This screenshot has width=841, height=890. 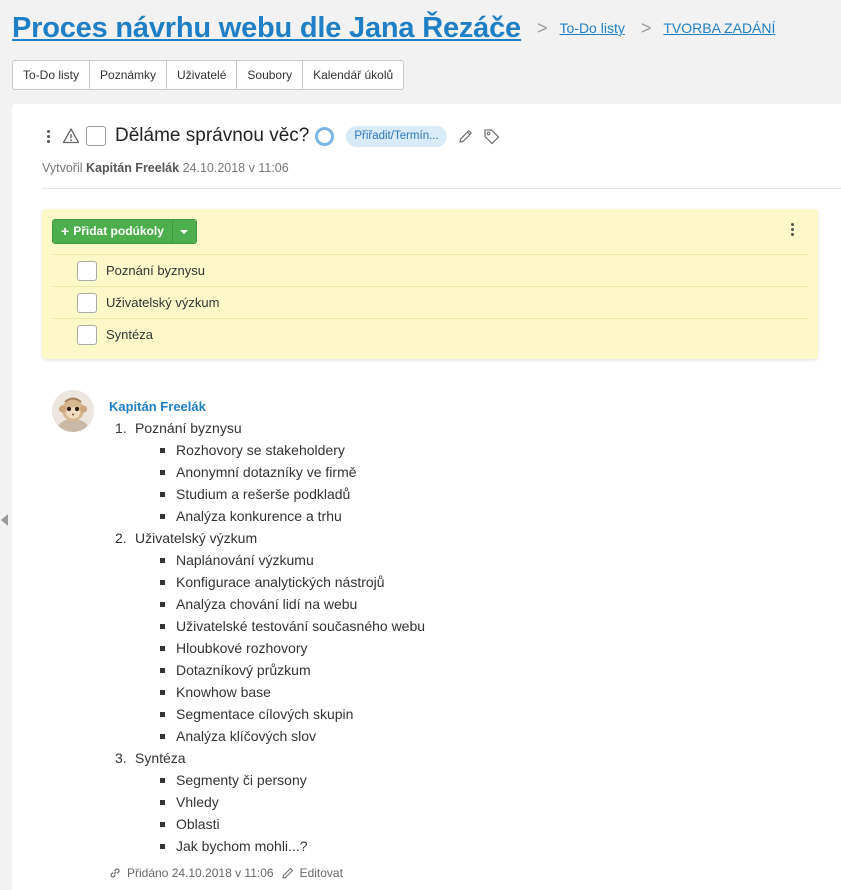 What do you see at coordinates (430, 270) in the screenshot?
I see `subtask-item: Poznání byznysu` at bounding box center [430, 270].